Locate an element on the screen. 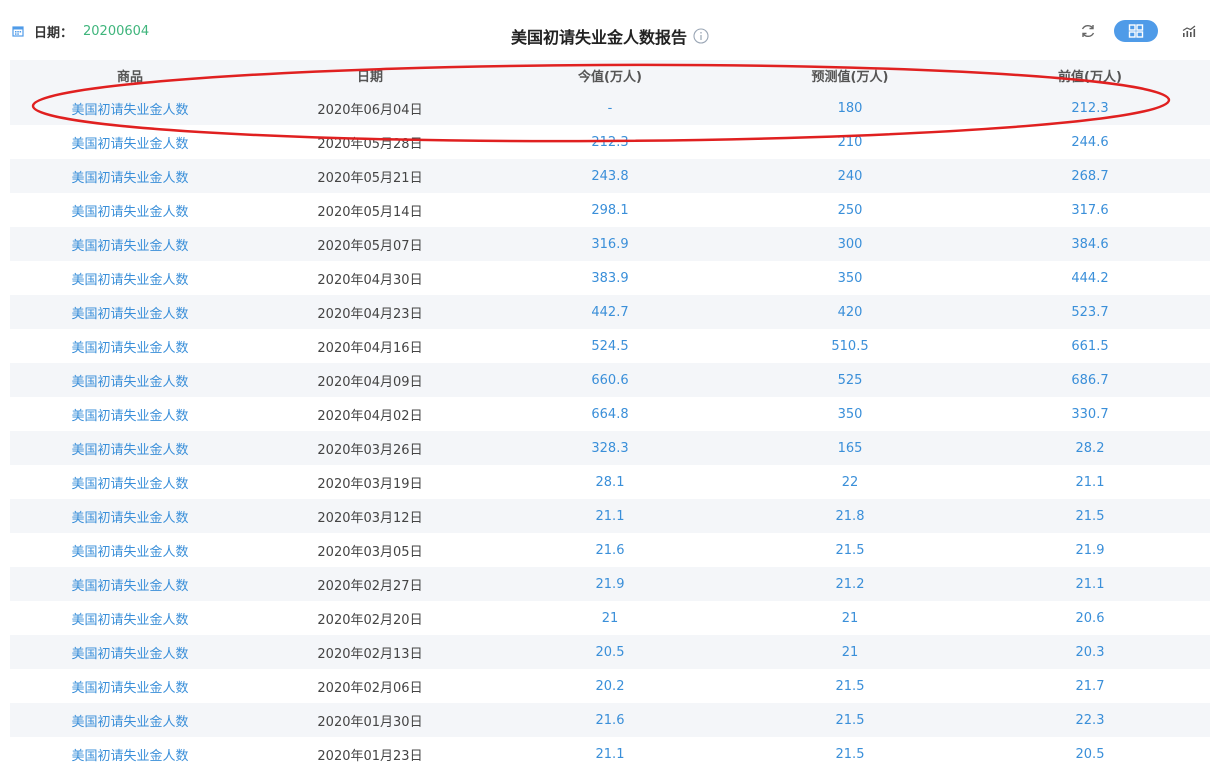 The width and height of the screenshot is (1220, 762). table-row: 美国初请失业金人数 2020年05月07日 316.9 300 384.6 is located at coordinates (610, 244).